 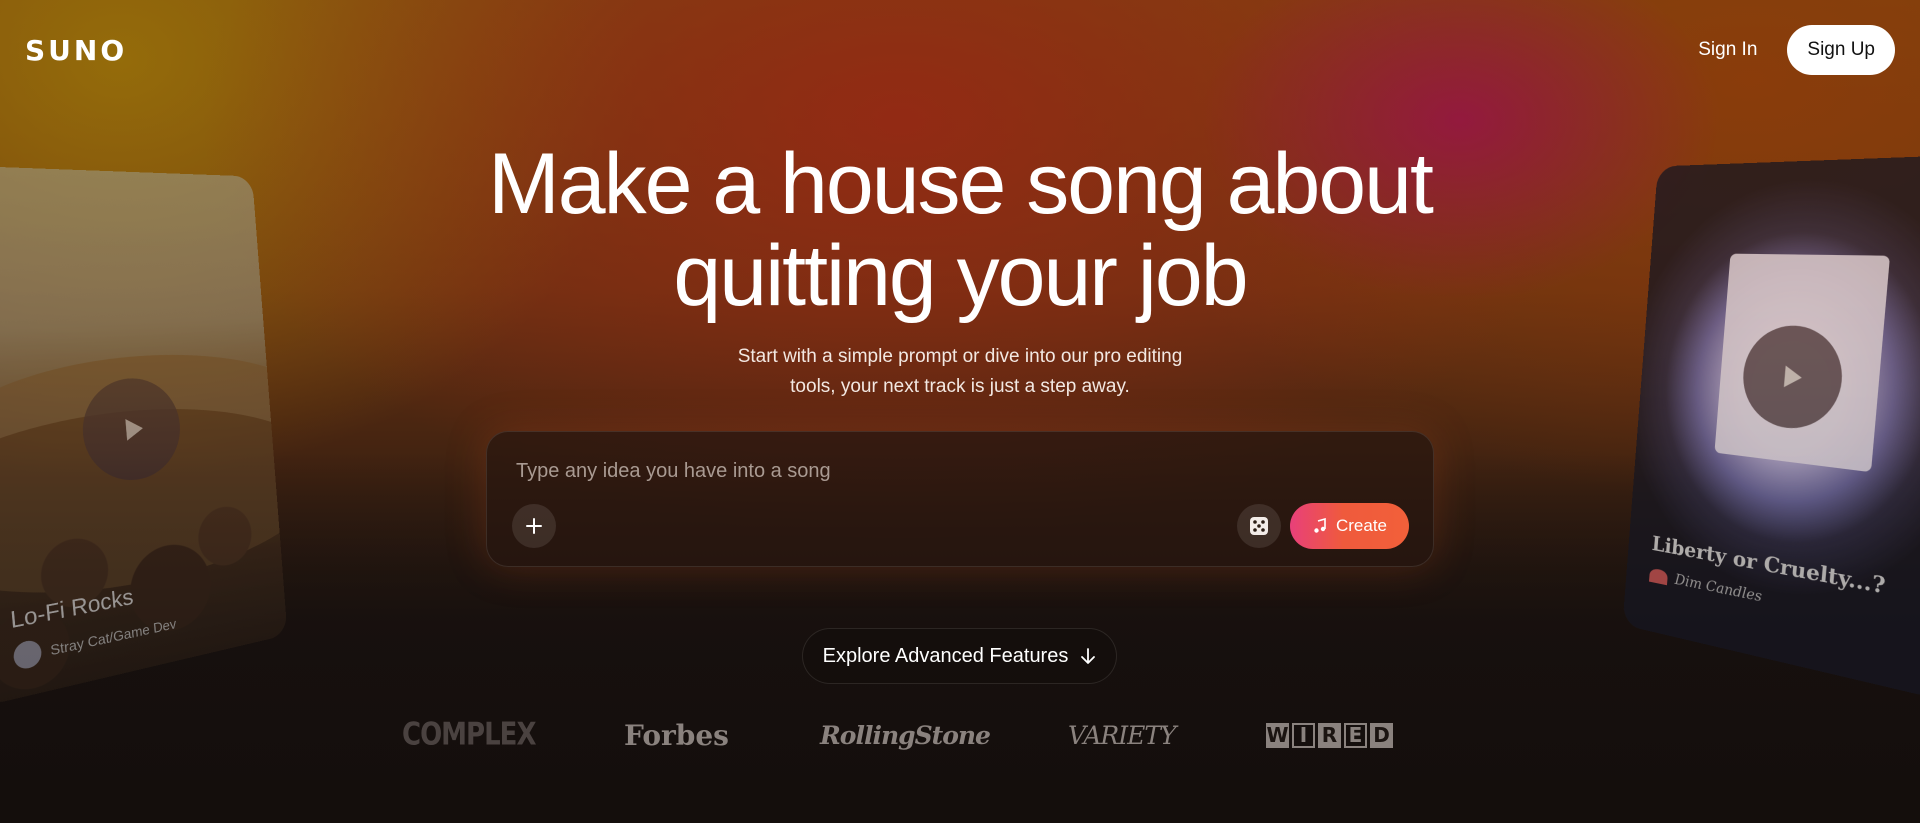 I want to click on wired-letter: D, so click(x=1381, y=735).